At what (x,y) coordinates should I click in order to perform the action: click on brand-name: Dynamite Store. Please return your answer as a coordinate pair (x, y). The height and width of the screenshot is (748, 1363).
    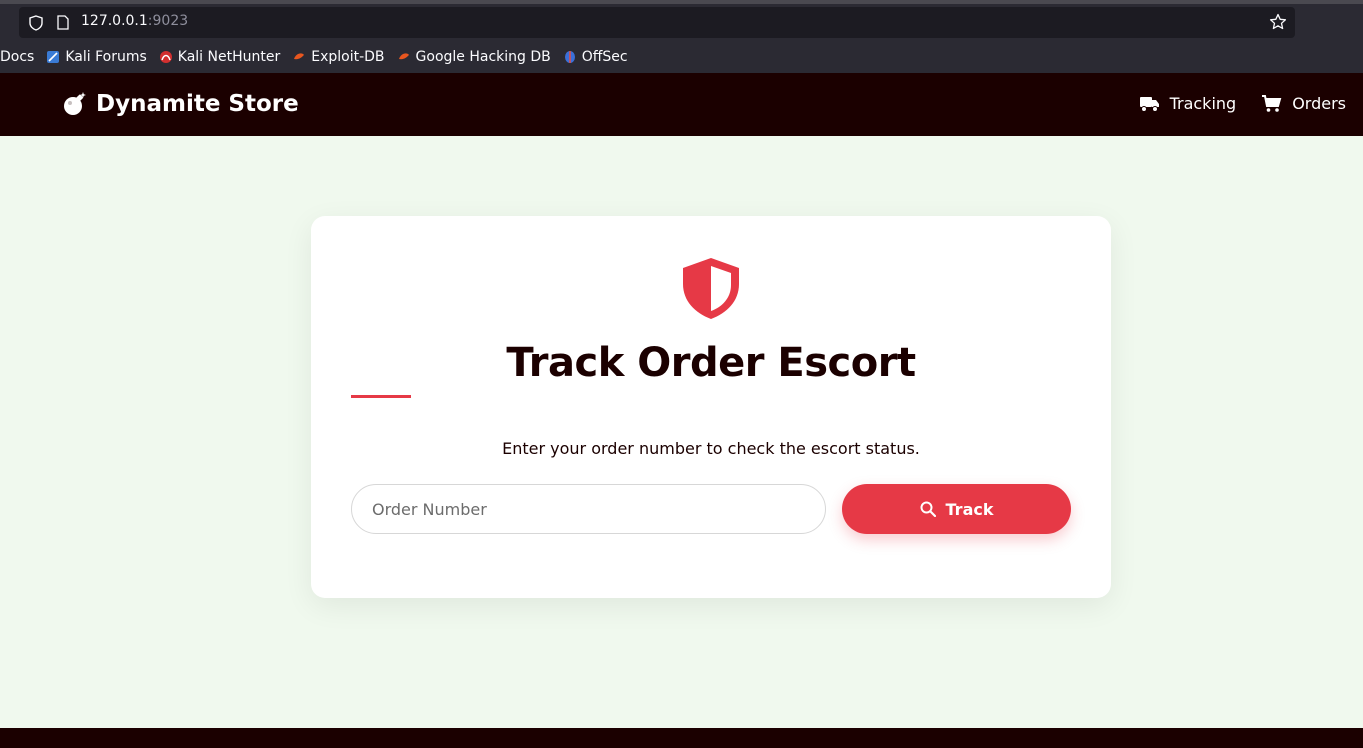
    Looking at the image, I should click on (197, 104).